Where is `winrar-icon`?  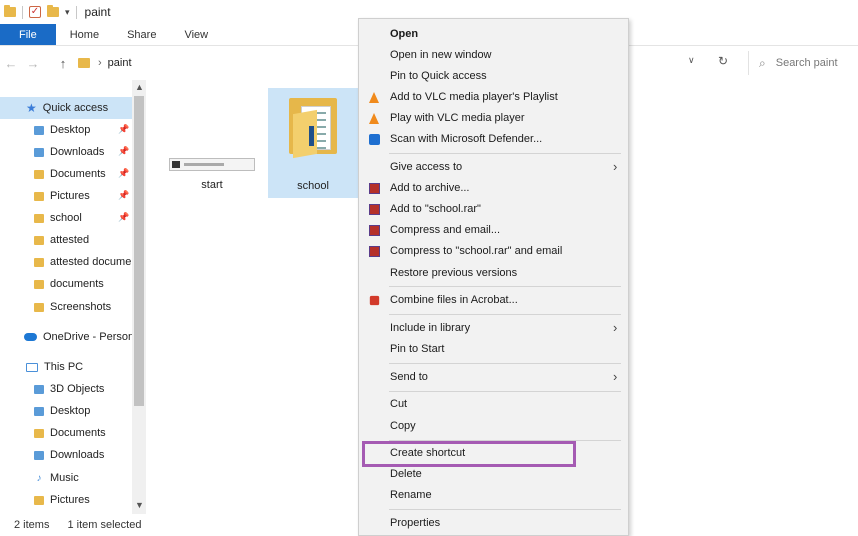 winrar-icon is located at coordinates (374, 251).